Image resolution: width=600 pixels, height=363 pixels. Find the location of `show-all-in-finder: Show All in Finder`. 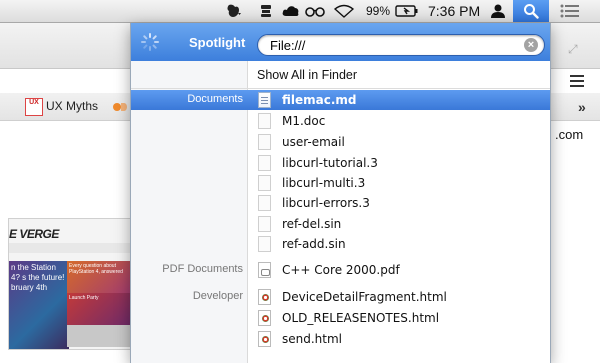

show-all-in-finder: Show All in Finder is located at coordinates (307, 75).